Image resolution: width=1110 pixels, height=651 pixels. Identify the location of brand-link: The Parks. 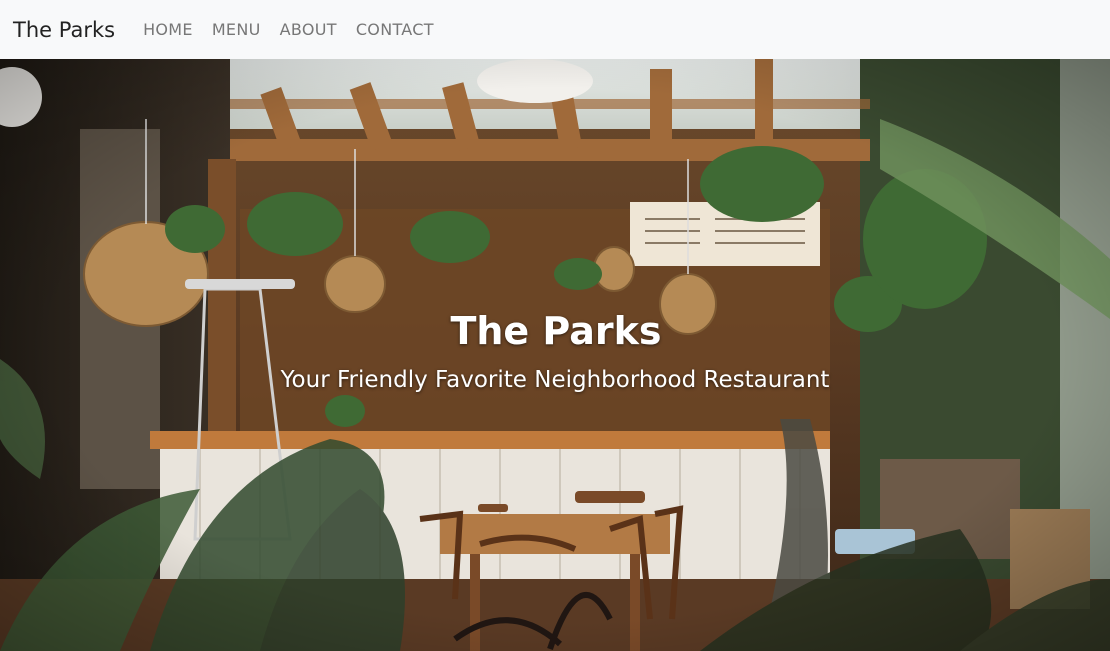
(64, 30).